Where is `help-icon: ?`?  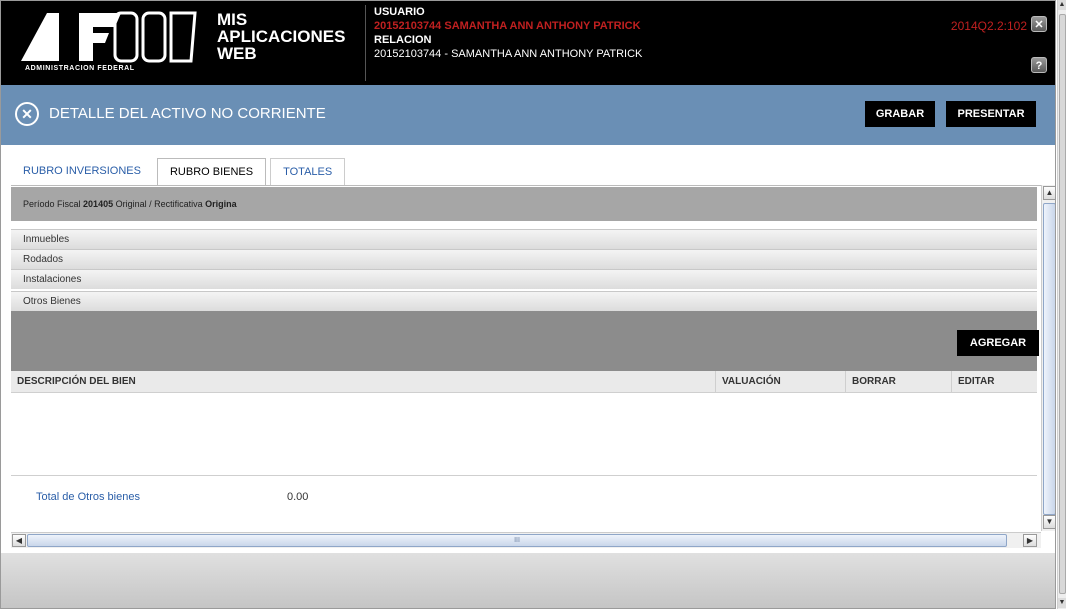
help-icon: ? is located at coordinates (1039, 65).